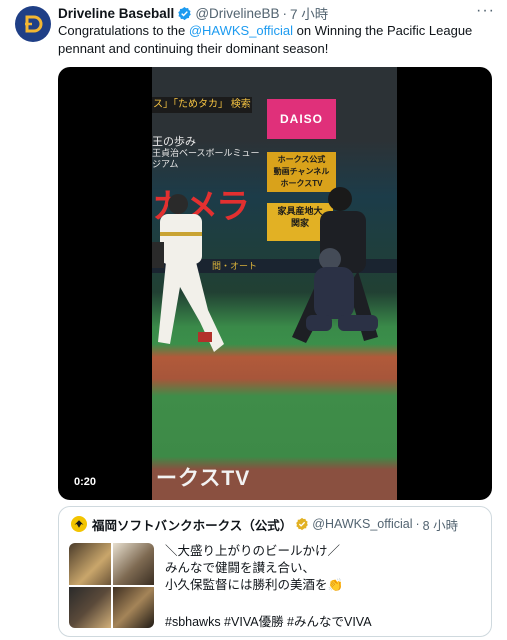 The width and height of the screenshot is (507, 640). What do you see at coordinates (254, 585) in the screenshot?
I see `quoted-text-line: 小久保監督には勝利の美酒を👏` at bounding box center [254, 585].